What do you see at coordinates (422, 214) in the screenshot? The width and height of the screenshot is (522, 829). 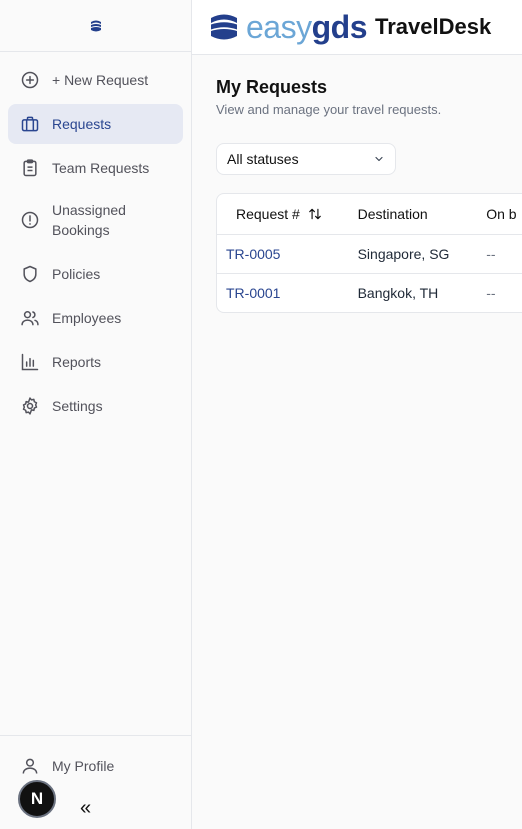 I see `column-header-destination: Destination` at bounding box center [422, 214].